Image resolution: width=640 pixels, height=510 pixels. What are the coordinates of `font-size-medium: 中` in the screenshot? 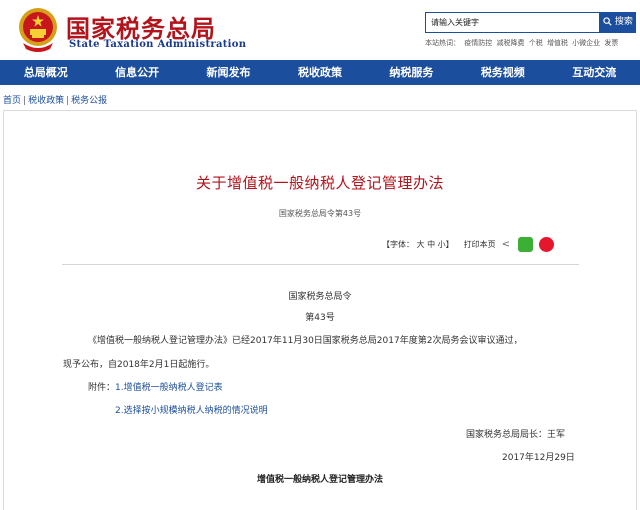 It's located at (431, 244).